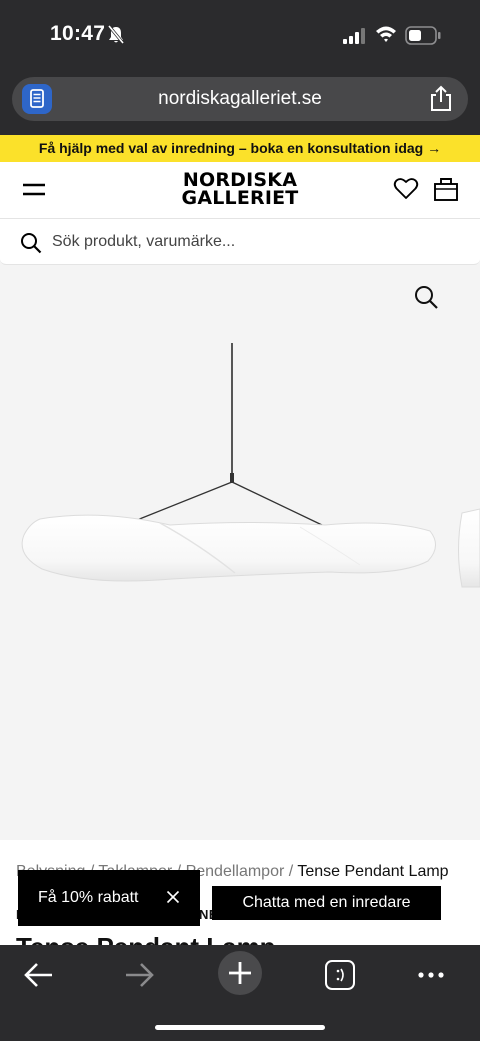 Image resolution: width=480 pixels, height=1041 pixels. What do you see at coordinates (78, 33) in the screenshot?
I see `status-time: 10:47` at bounding box center [78, 33].